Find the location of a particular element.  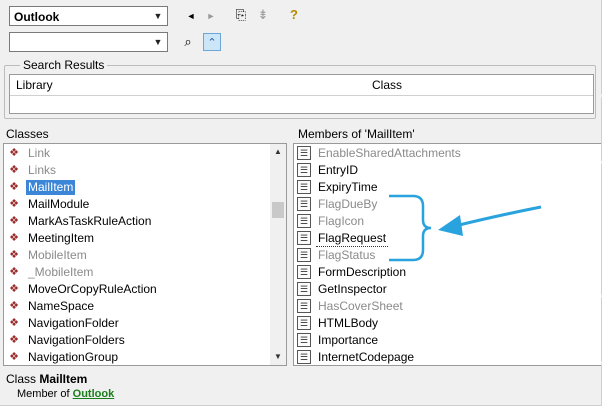

details-member-prefix: Member of is located at coordinates (45, 394).